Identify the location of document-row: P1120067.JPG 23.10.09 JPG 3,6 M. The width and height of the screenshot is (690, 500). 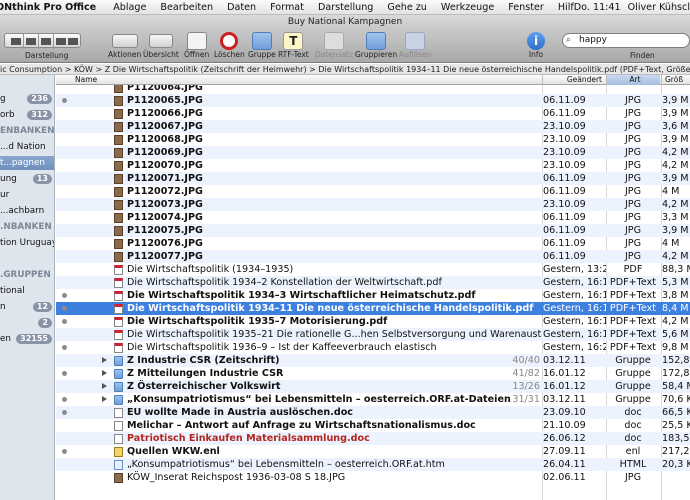
(373, 126).